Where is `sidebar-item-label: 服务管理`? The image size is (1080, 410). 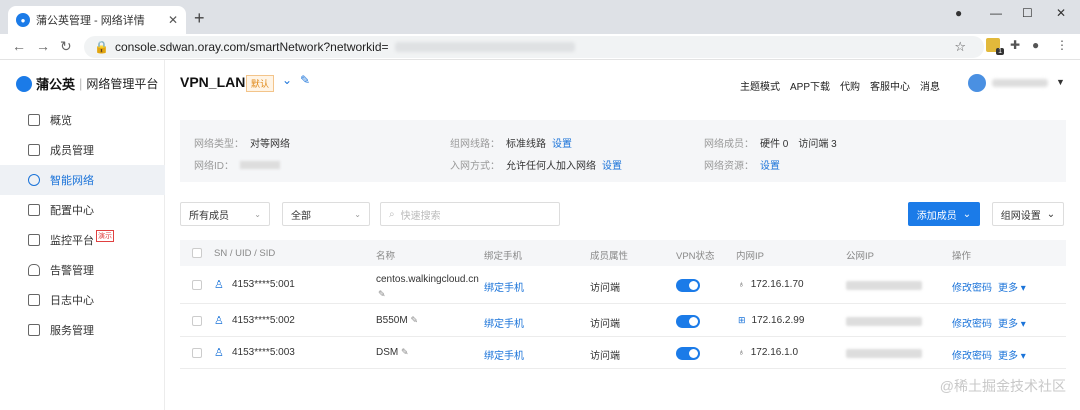 sidebar-item-label: 服务管理 is located at coordinates (72, 331).